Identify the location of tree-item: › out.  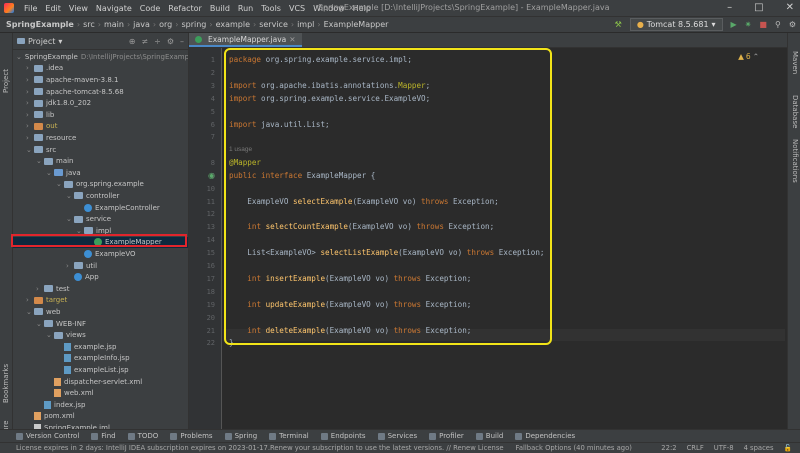
(100, 127).